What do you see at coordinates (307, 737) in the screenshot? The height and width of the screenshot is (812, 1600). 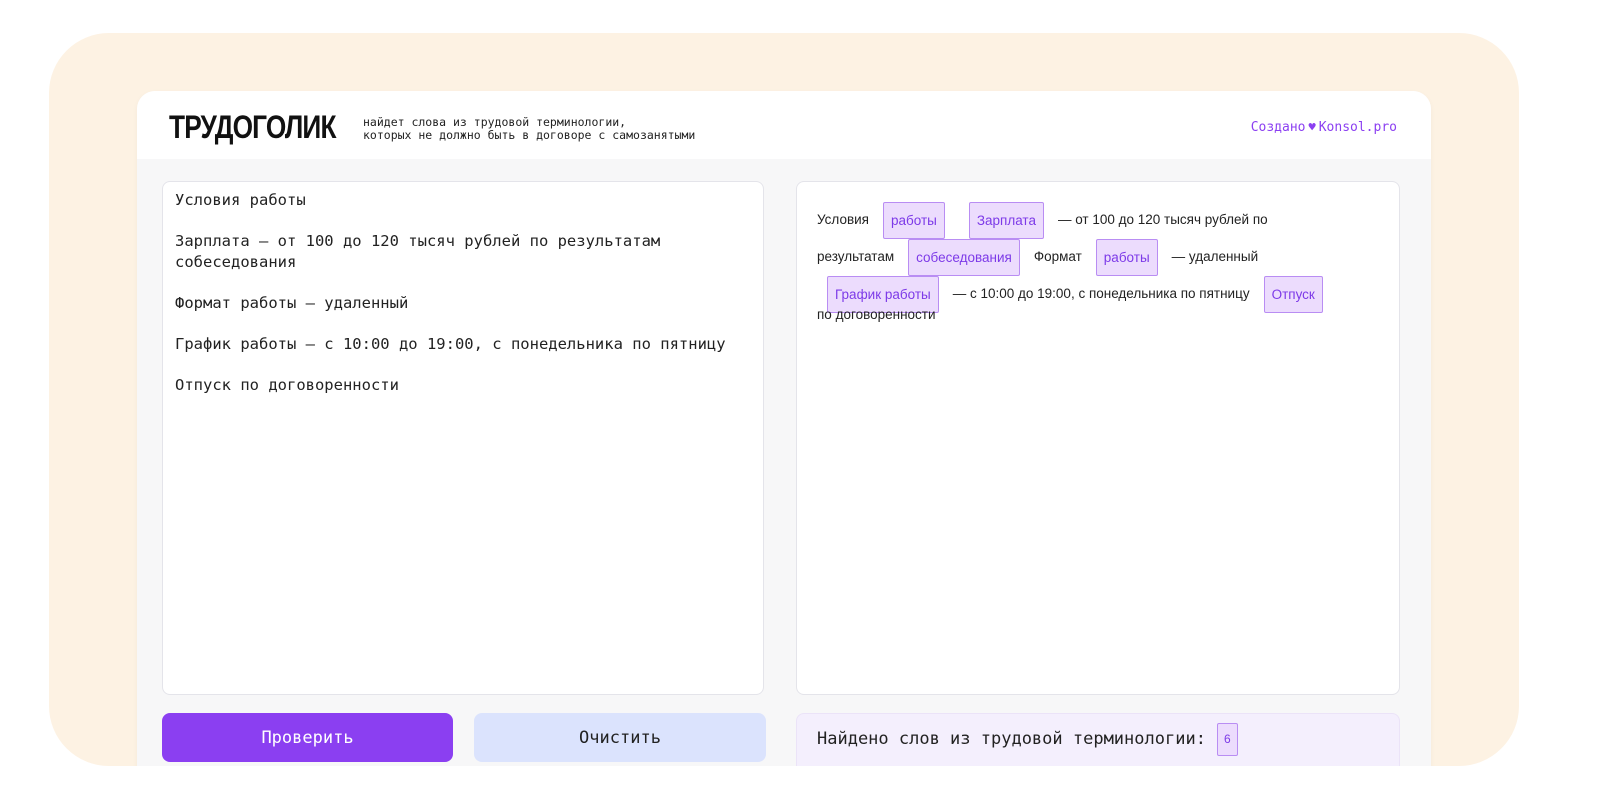 I see `check-button: Проверить` at bounding box center [307, 737].